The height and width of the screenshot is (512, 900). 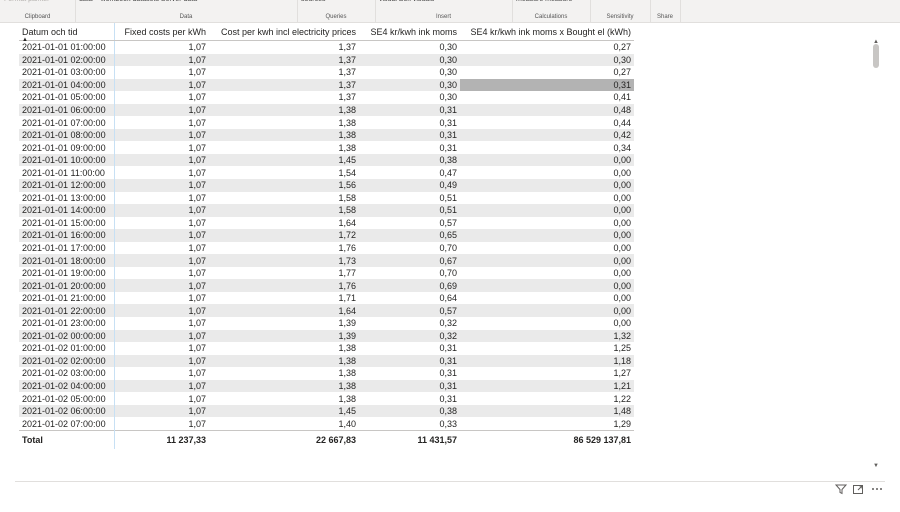 I want to click on table-row: 2021-01-01 21:00:00 1,07 1,71 0,64 0,00, so click(x=326, y=298).